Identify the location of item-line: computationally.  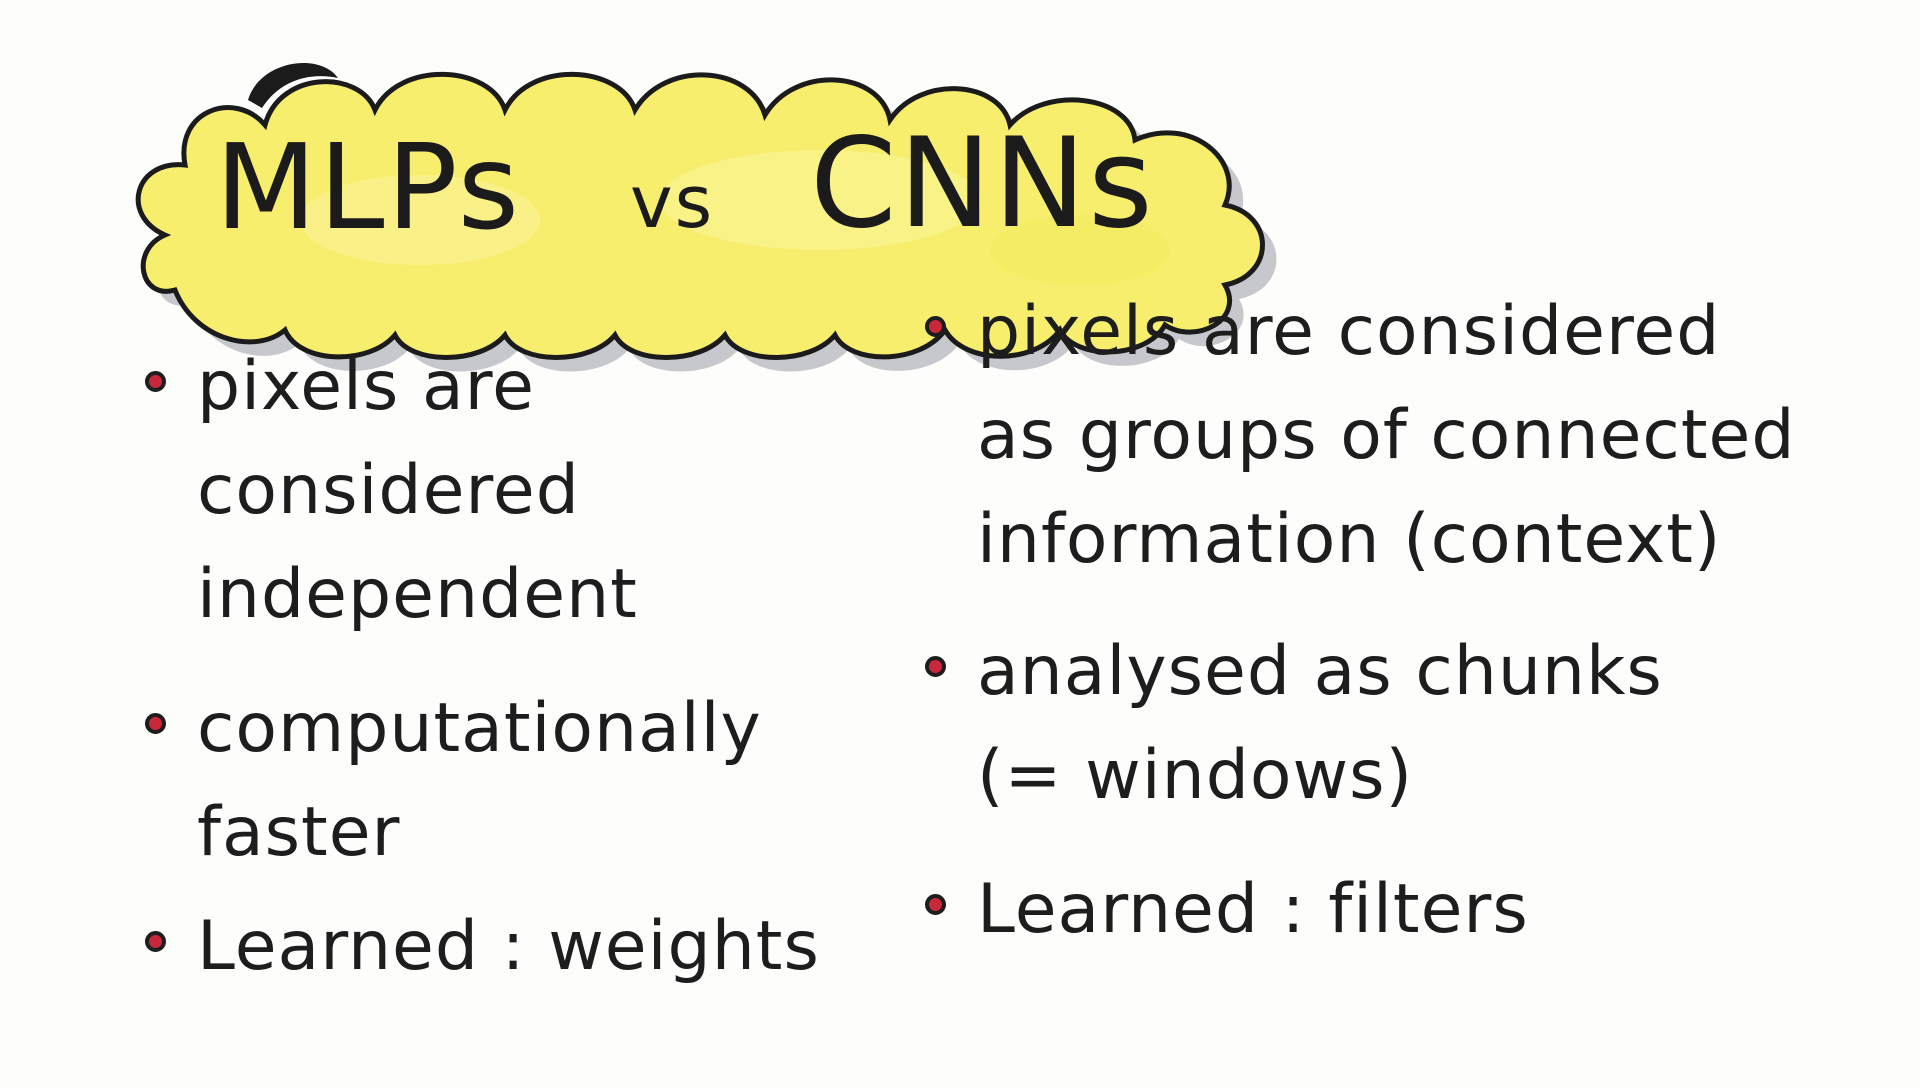
(479, 728).